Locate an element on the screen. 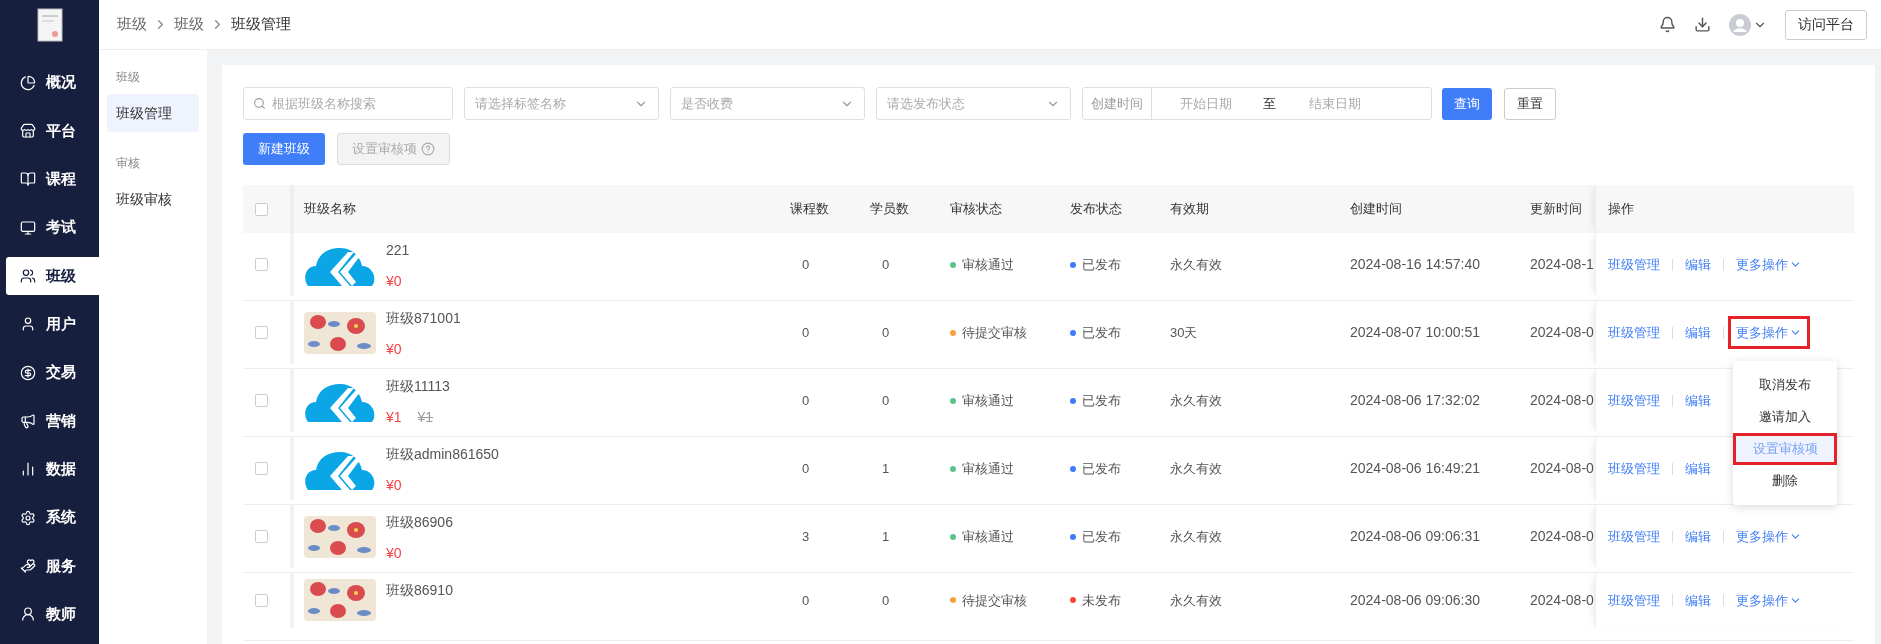 This screenshot has height=644, width=1881. class-name: 221 is located at coordinates (398, 250).